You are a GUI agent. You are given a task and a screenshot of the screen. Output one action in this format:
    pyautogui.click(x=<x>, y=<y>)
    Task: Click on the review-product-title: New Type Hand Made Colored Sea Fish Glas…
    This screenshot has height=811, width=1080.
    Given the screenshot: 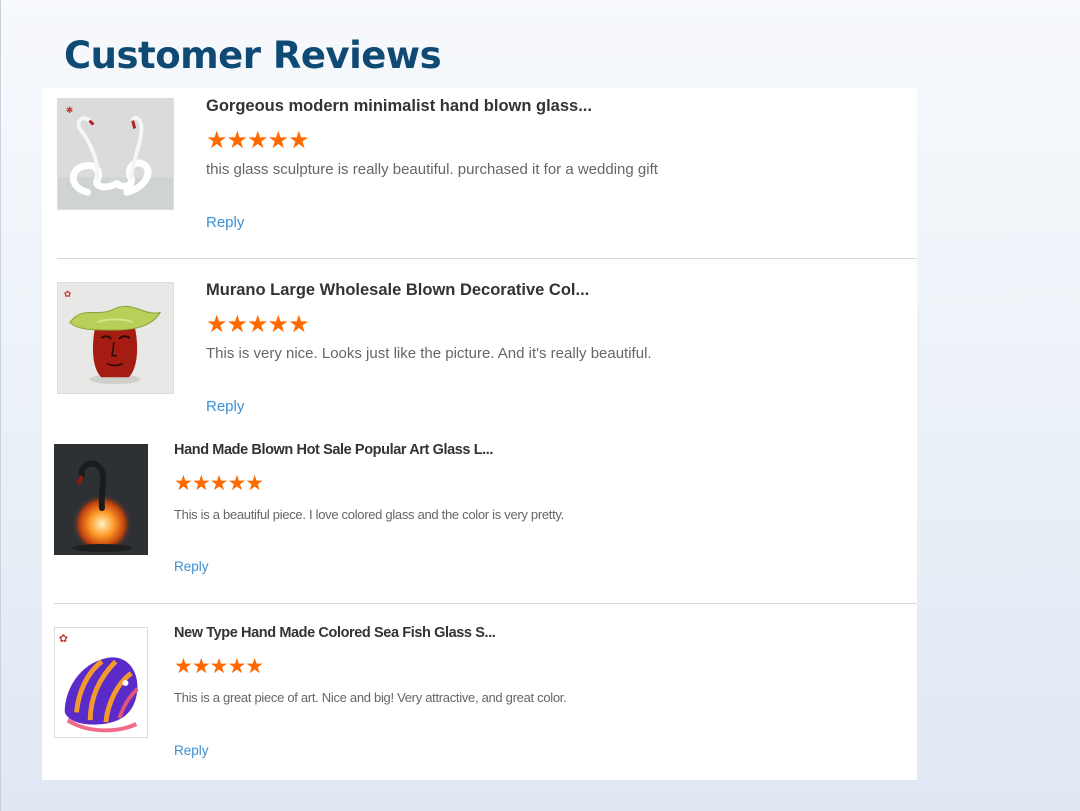 What is the action you would take?
    pyautogui.click(x=335, y=633)
    